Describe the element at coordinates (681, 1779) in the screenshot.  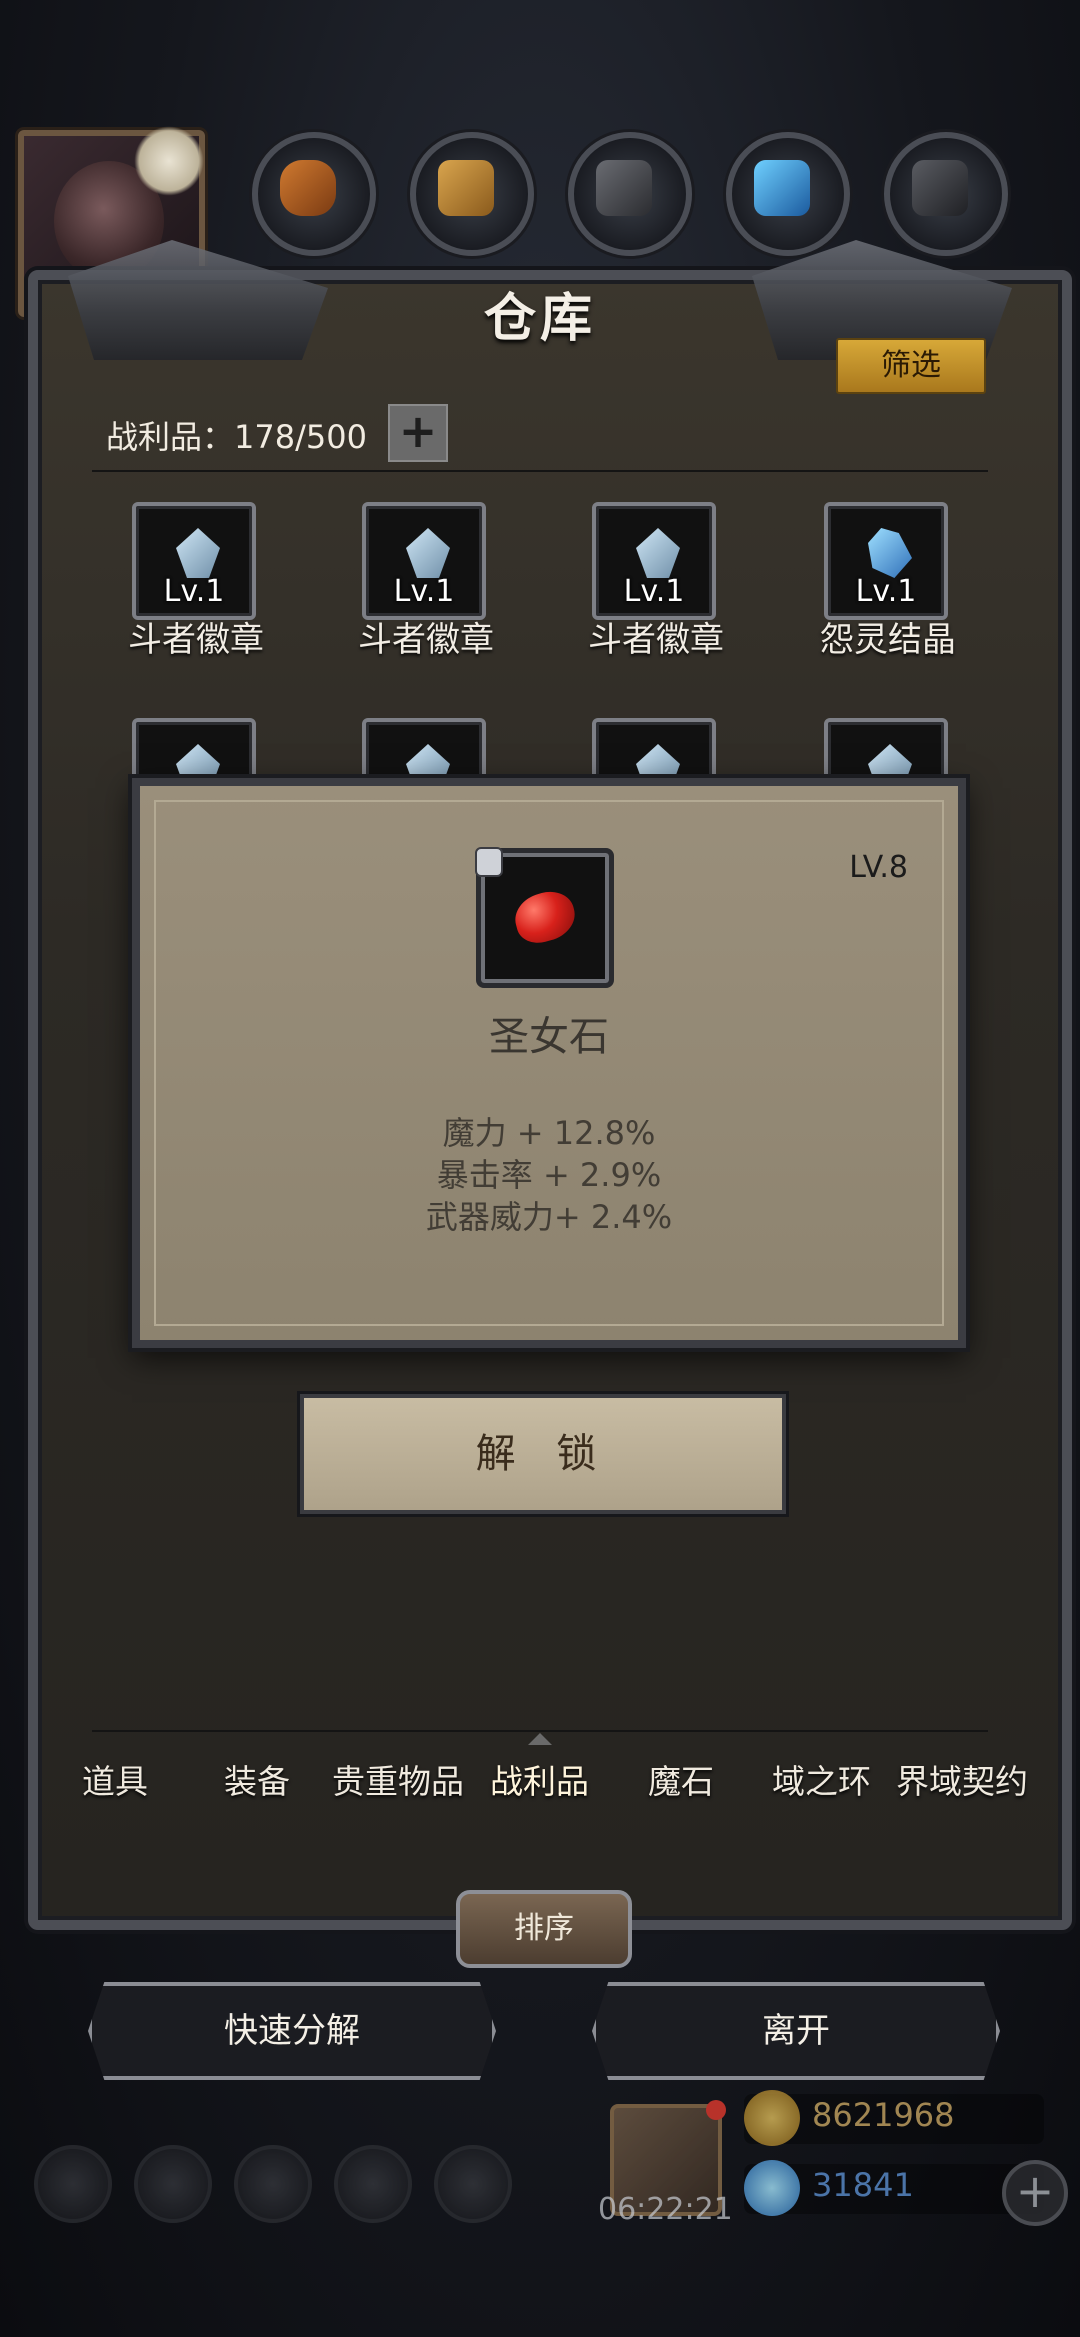
I see `tab-magic-stone: 魔石` at that location.